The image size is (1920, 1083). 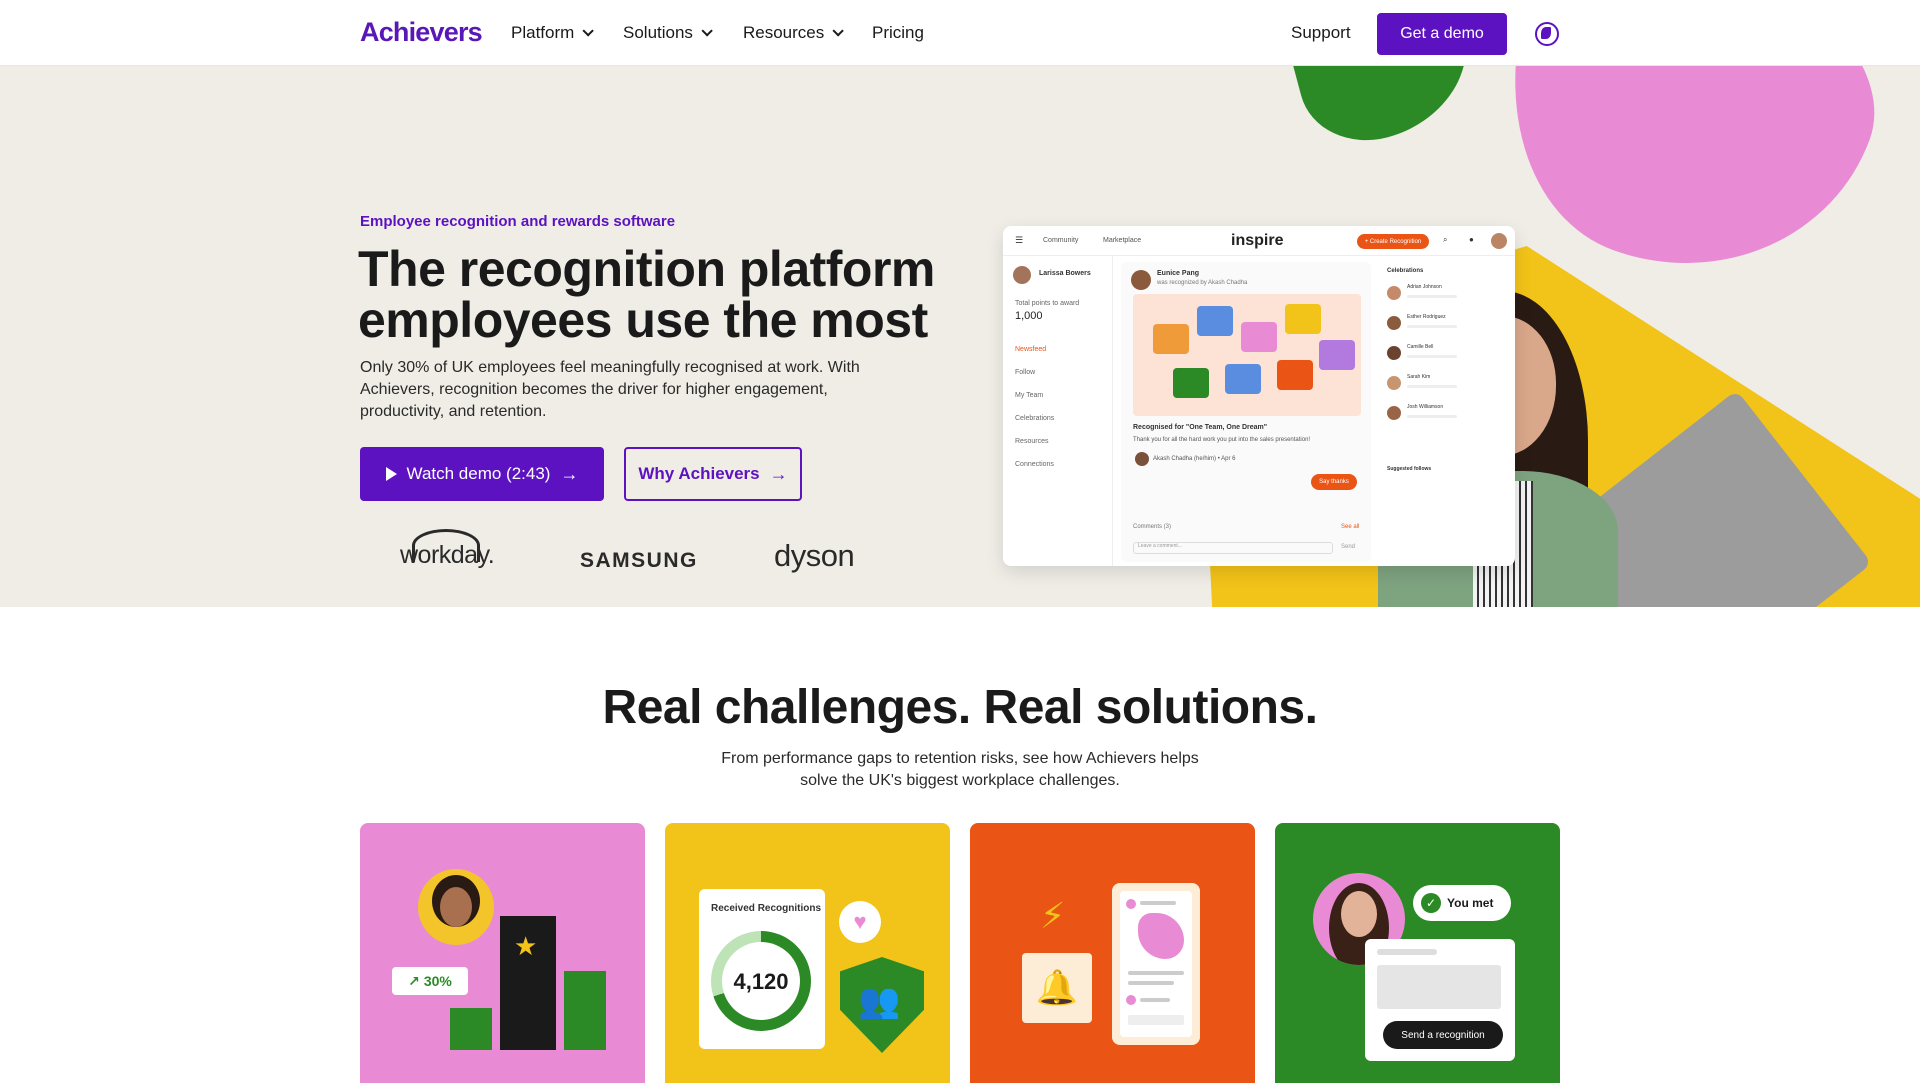 What do you see at coordinates (543, 32) in the screenshot?
I see `nav-platform-label: Platform` at bounding box center [543, 32].